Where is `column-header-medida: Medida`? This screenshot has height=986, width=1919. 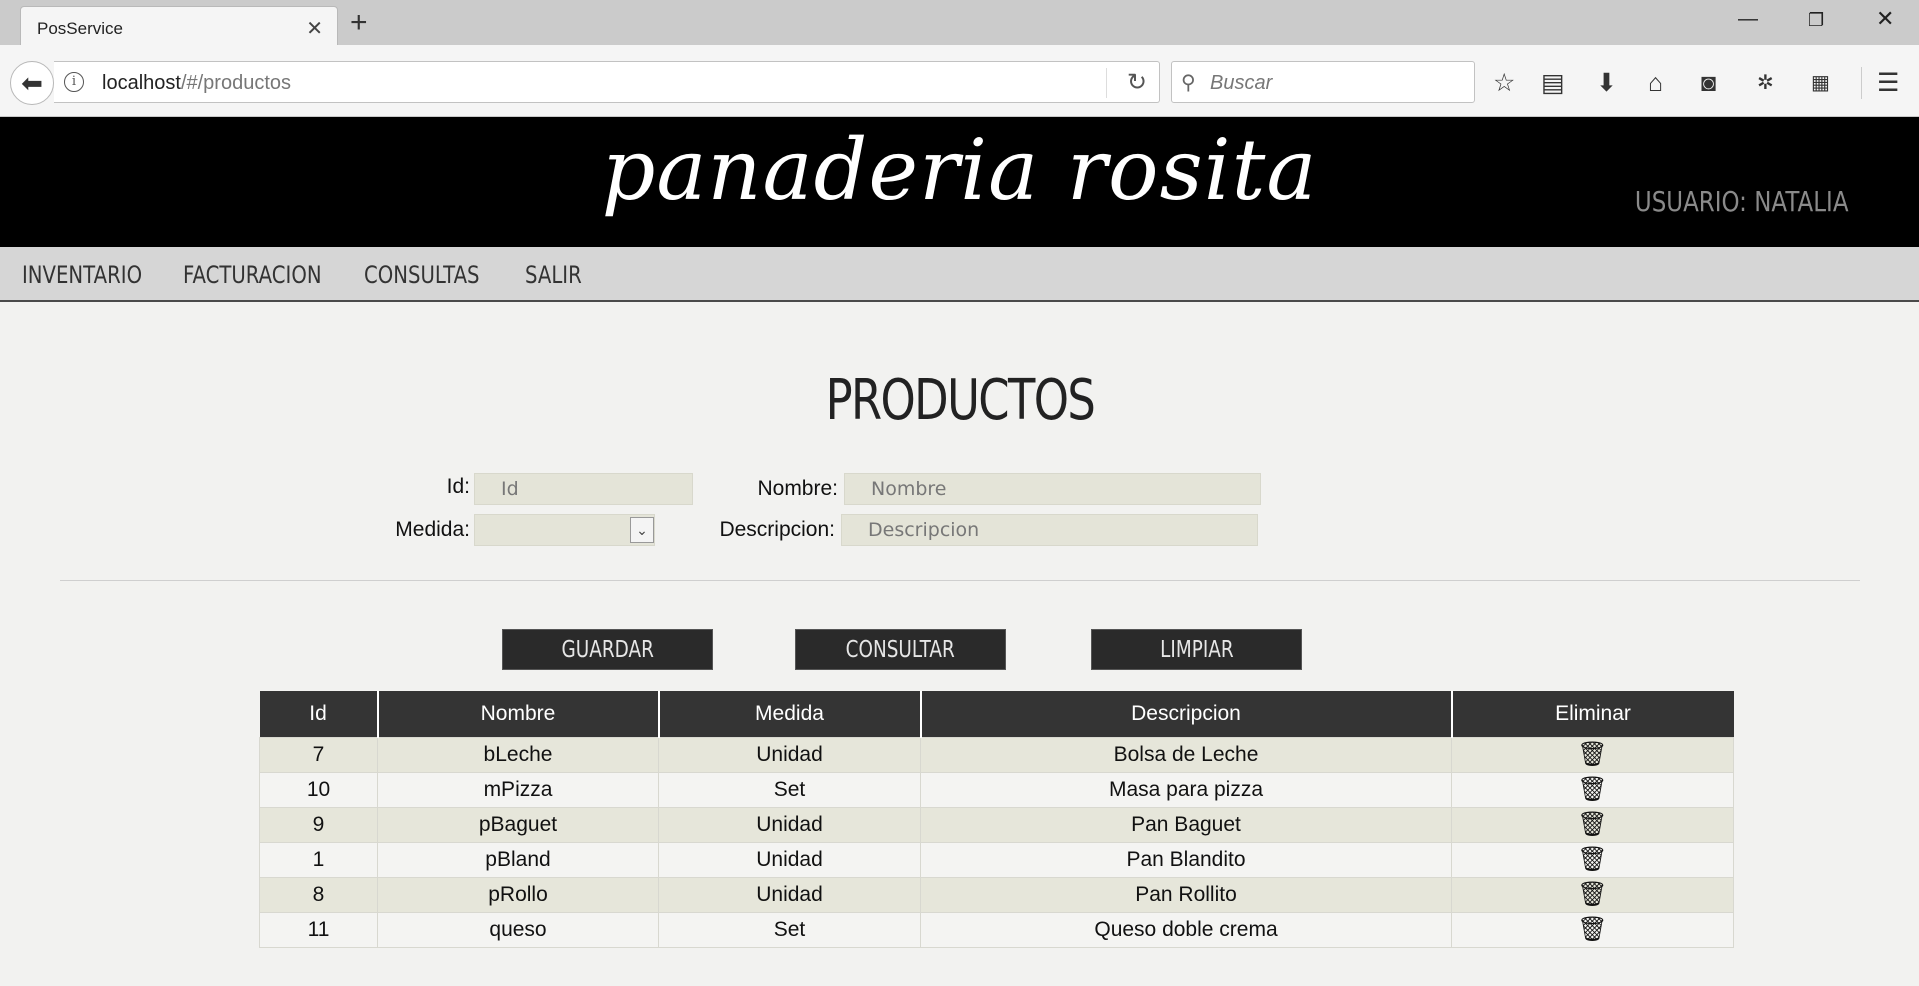
column-header-medida: Medida is located at coordinates (790, 714).